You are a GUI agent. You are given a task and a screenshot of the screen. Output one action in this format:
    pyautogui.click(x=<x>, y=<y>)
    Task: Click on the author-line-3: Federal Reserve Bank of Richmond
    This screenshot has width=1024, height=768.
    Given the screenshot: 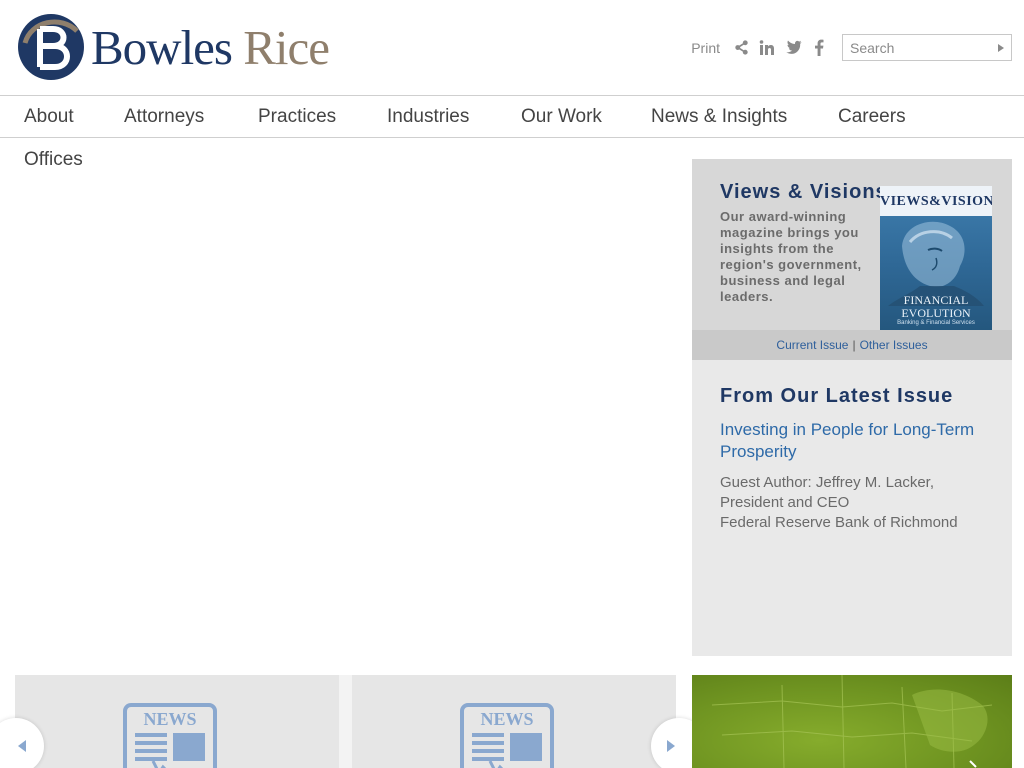 What is the action you would take?
    pyautogui.click(x=839, y=522)
    